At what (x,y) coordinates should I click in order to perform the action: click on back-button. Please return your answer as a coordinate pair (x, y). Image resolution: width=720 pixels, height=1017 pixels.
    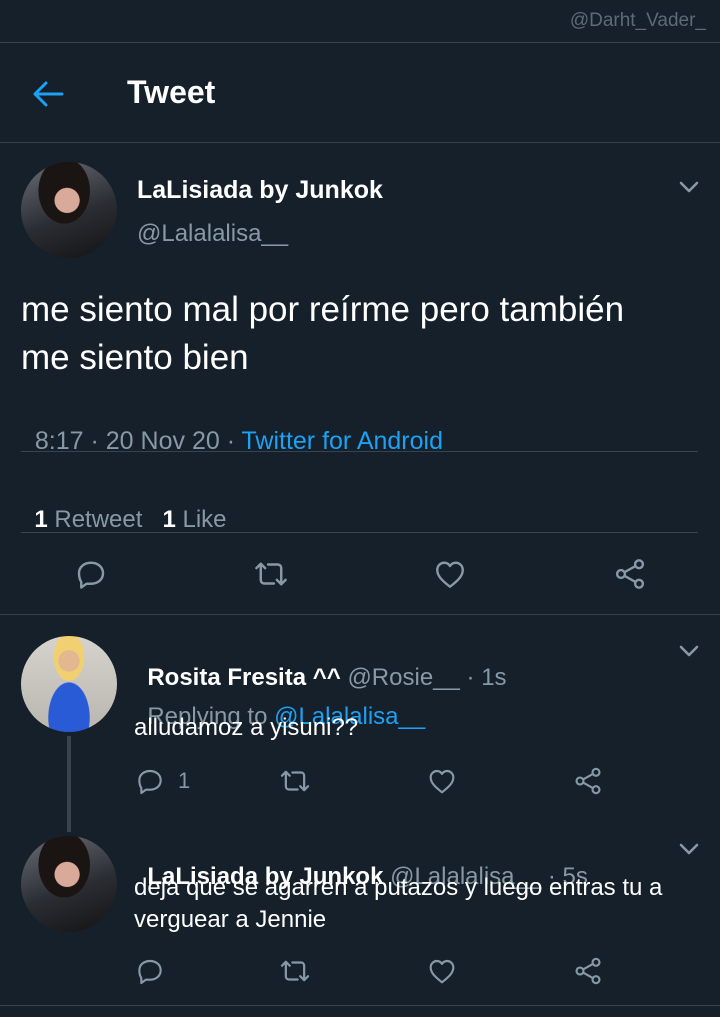
    Looking at the image, I should click on (50, 94).